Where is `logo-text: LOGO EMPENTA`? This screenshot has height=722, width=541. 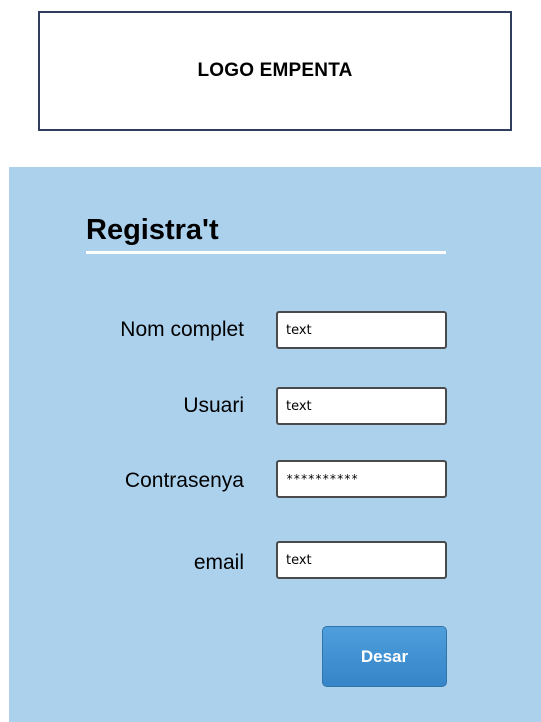
logo-text: LOGO EMPENTA is located at coordinates (275, 70).